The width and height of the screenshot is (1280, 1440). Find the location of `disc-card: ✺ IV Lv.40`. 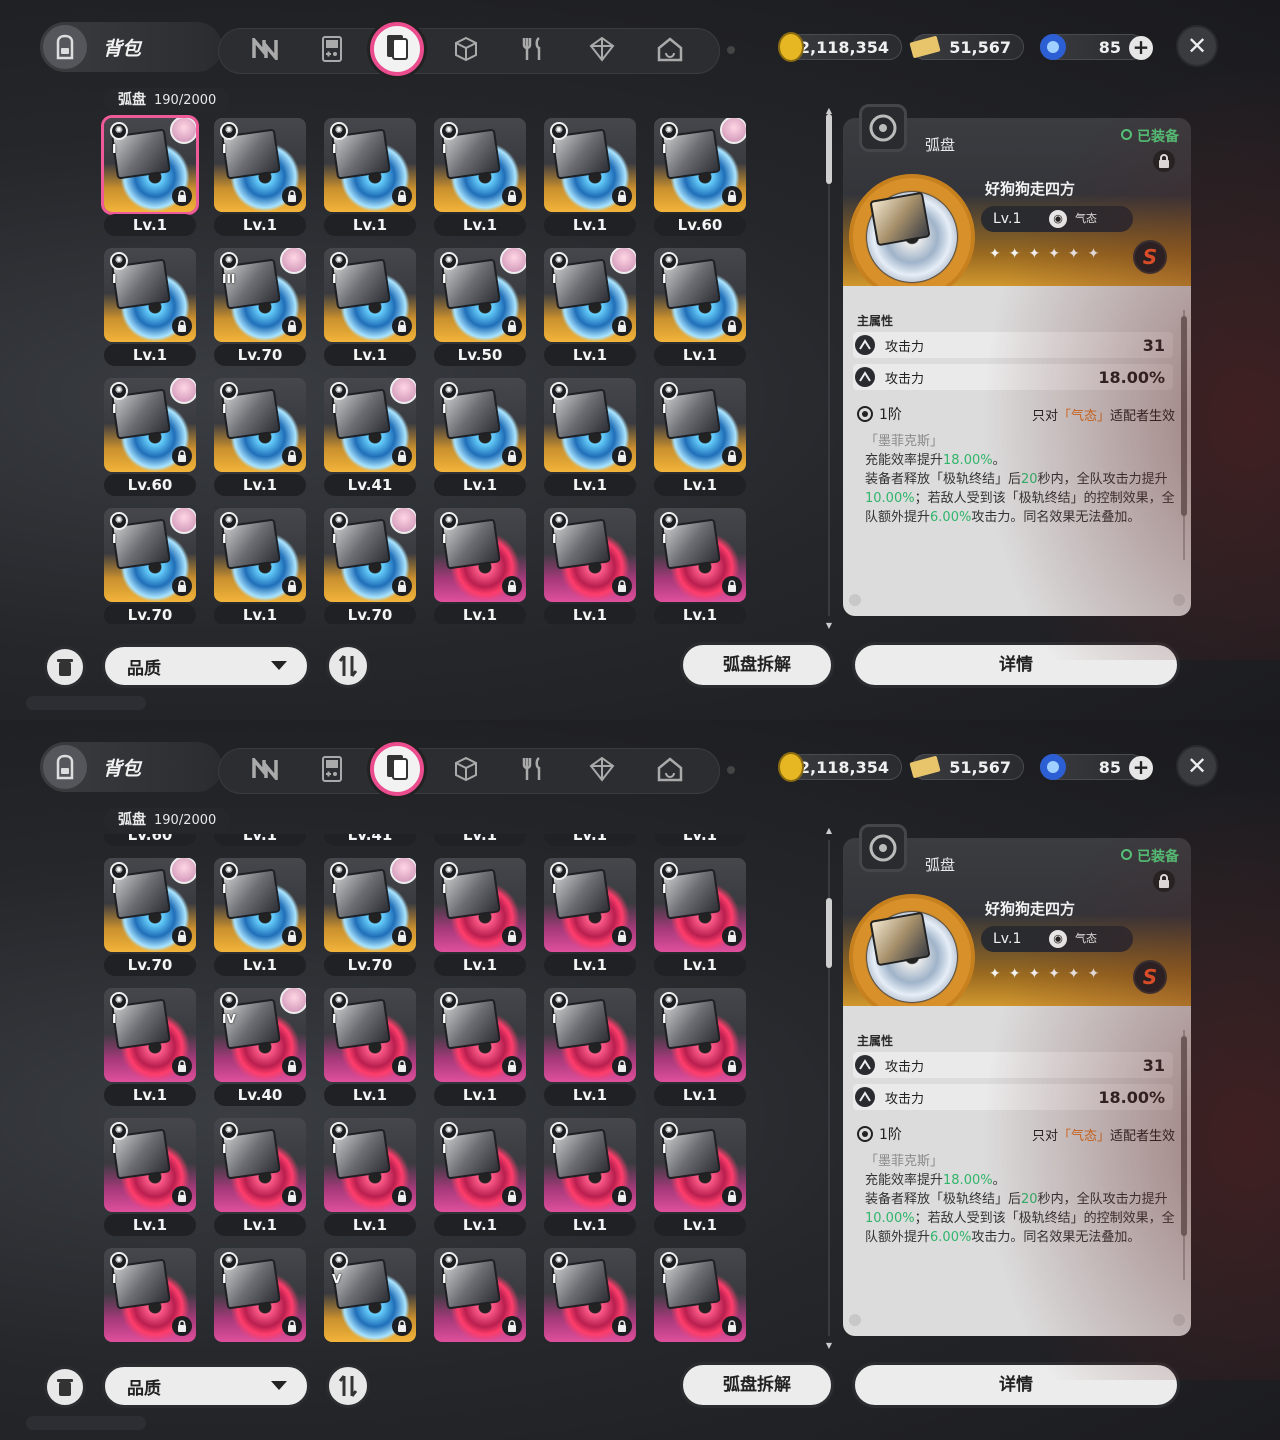

disc-card: ✺ IV Lv.40 is located at coordinates (260, 1048).